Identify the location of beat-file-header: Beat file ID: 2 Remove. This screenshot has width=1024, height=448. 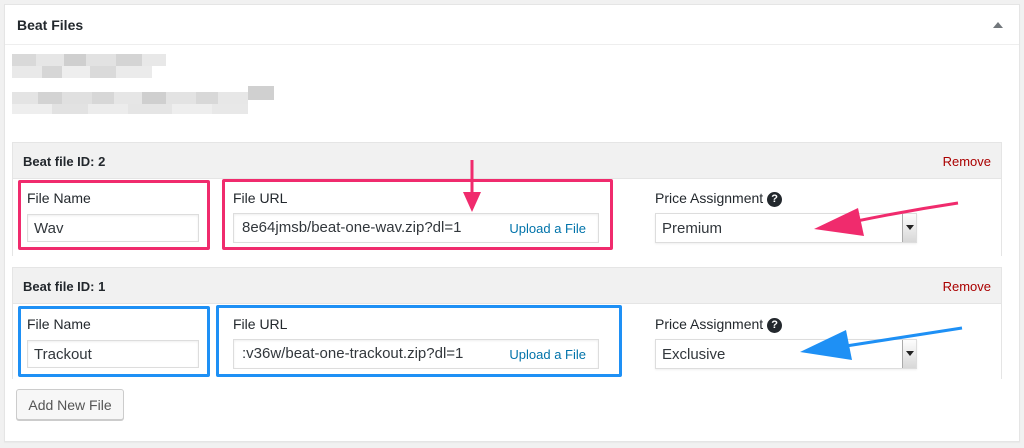
(507, 161).